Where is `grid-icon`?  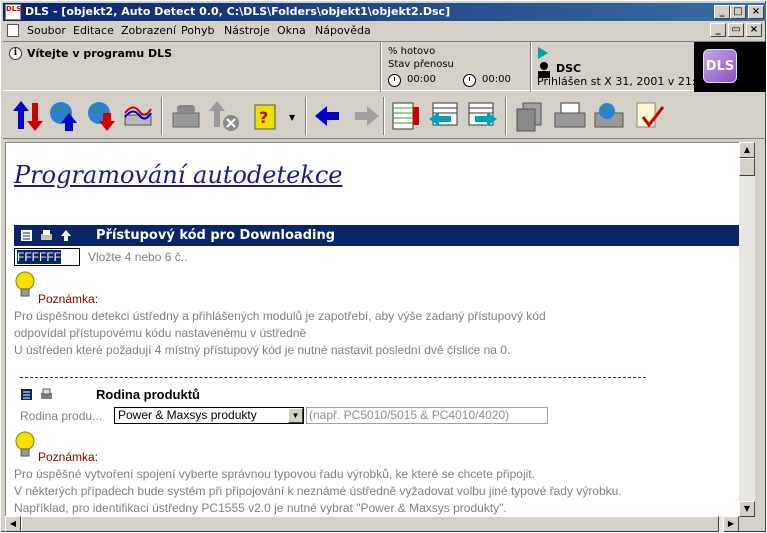
grid-icon is located at coordinates (406, 116).